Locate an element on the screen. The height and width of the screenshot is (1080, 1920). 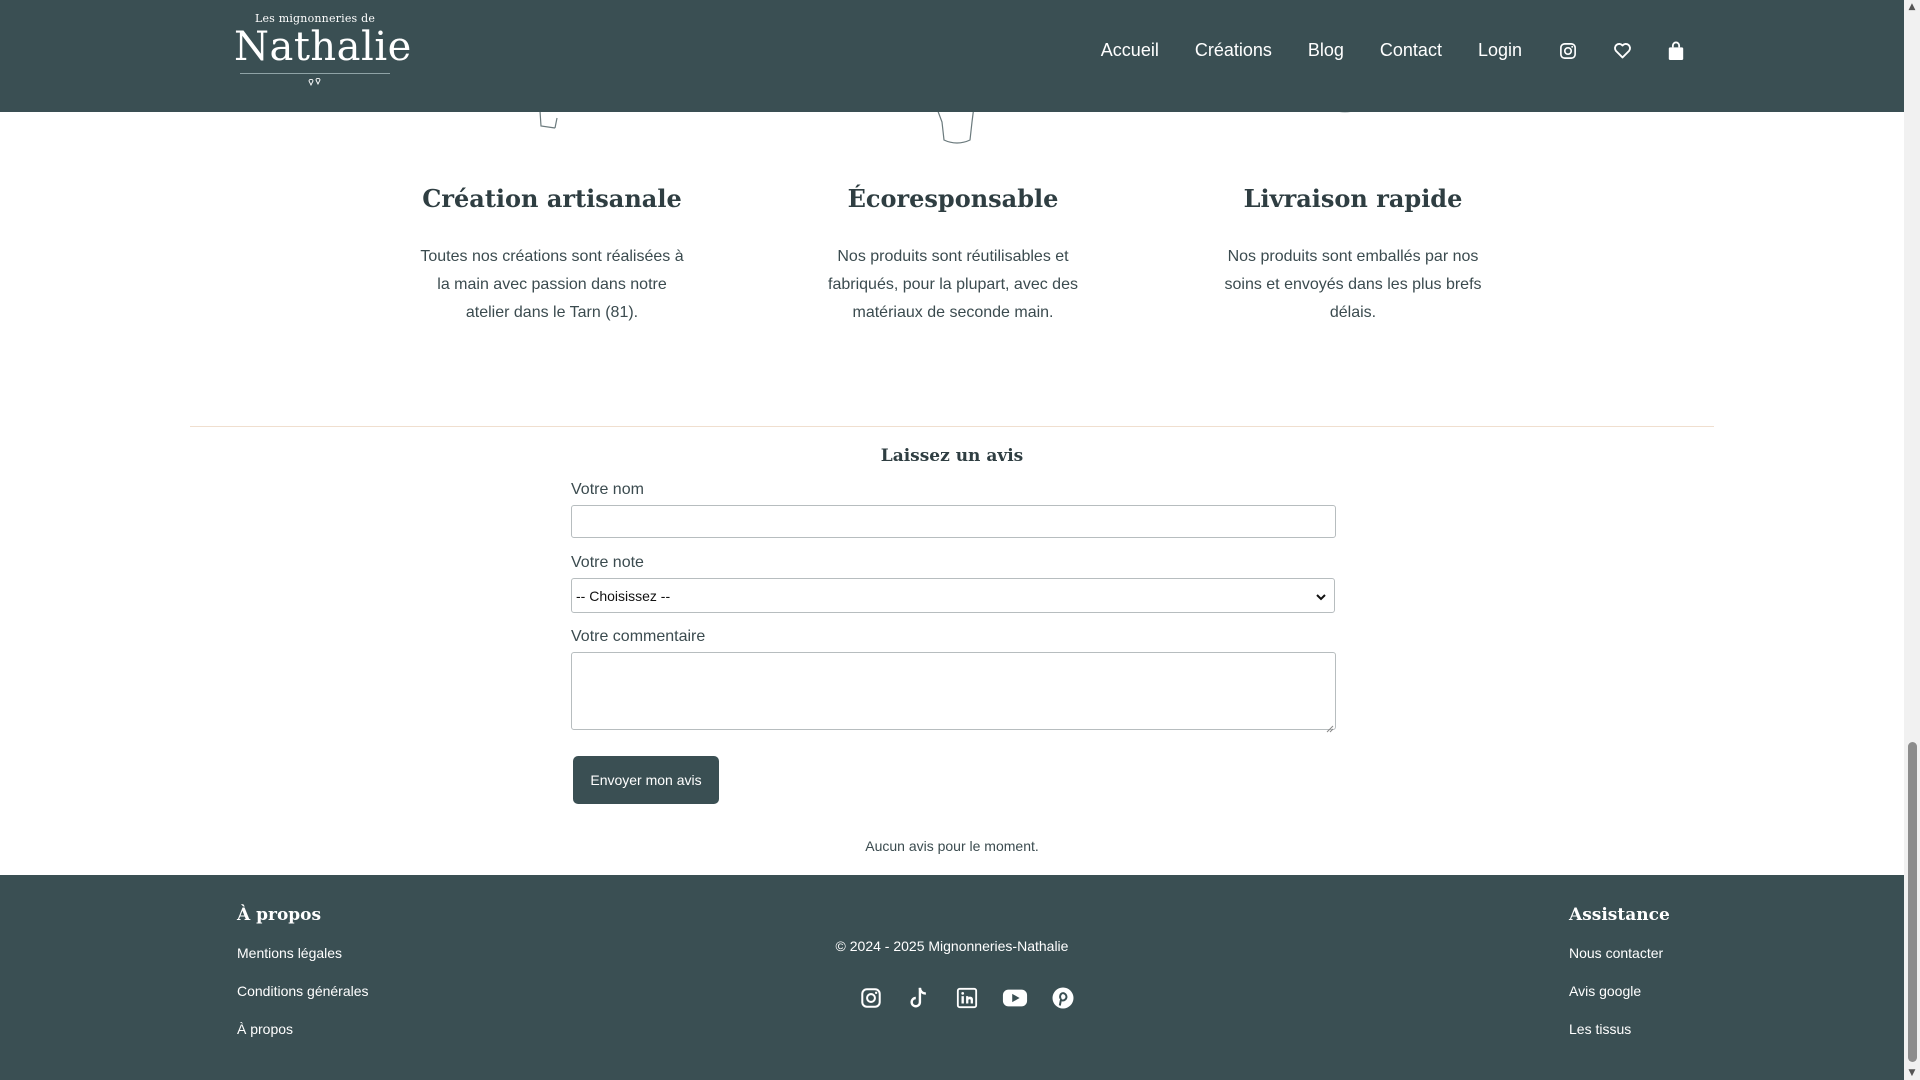
scroll-down-icon: ▼ is located at coordinates (1912, 1073).